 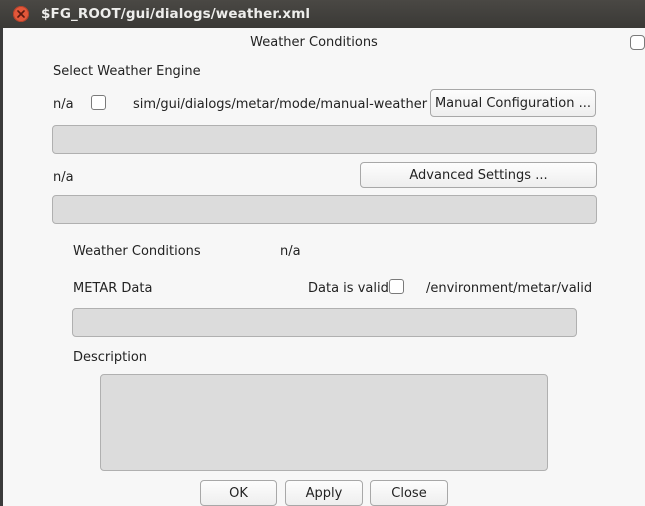 What do you see at coordinates (113, 288) in the screenshot?
I see `metar-data-label: METAR Data` at bounding box center [113, 288].